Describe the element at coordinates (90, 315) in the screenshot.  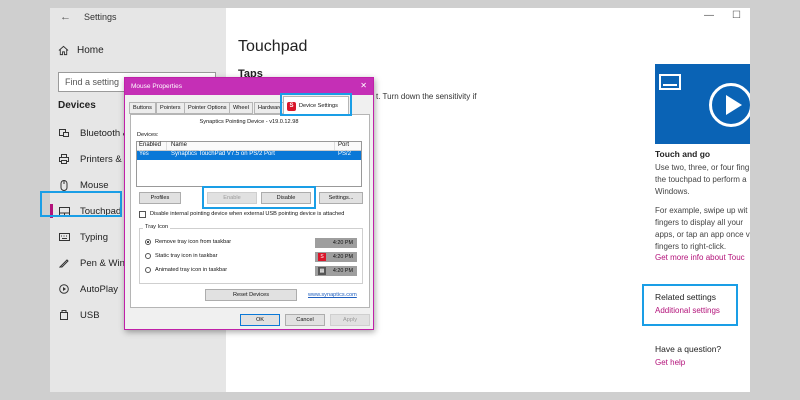
I see `sidebar-item-label: USB` at that location.